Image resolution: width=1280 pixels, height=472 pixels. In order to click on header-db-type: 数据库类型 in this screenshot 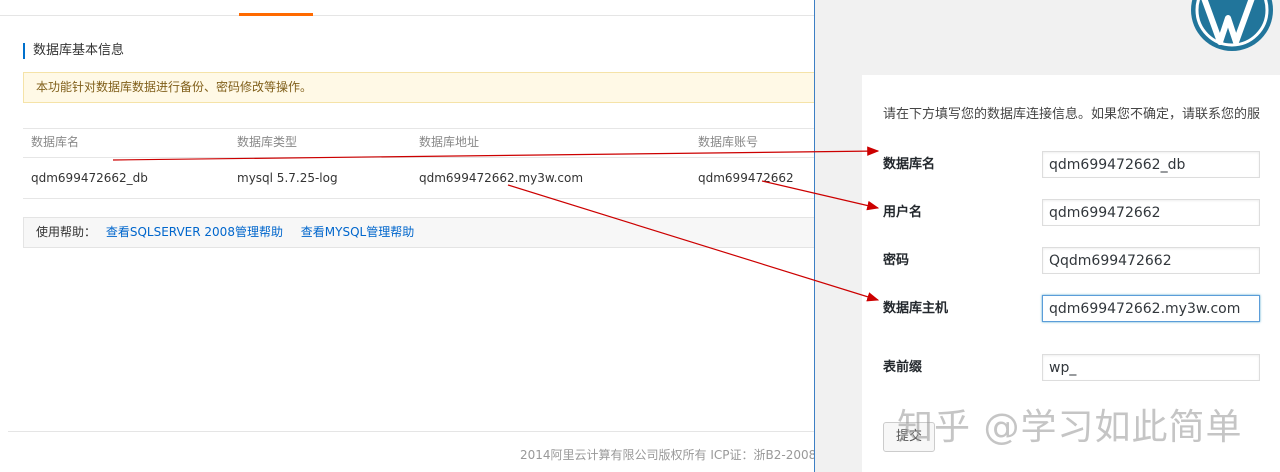, I will do `click(267, 142)`.